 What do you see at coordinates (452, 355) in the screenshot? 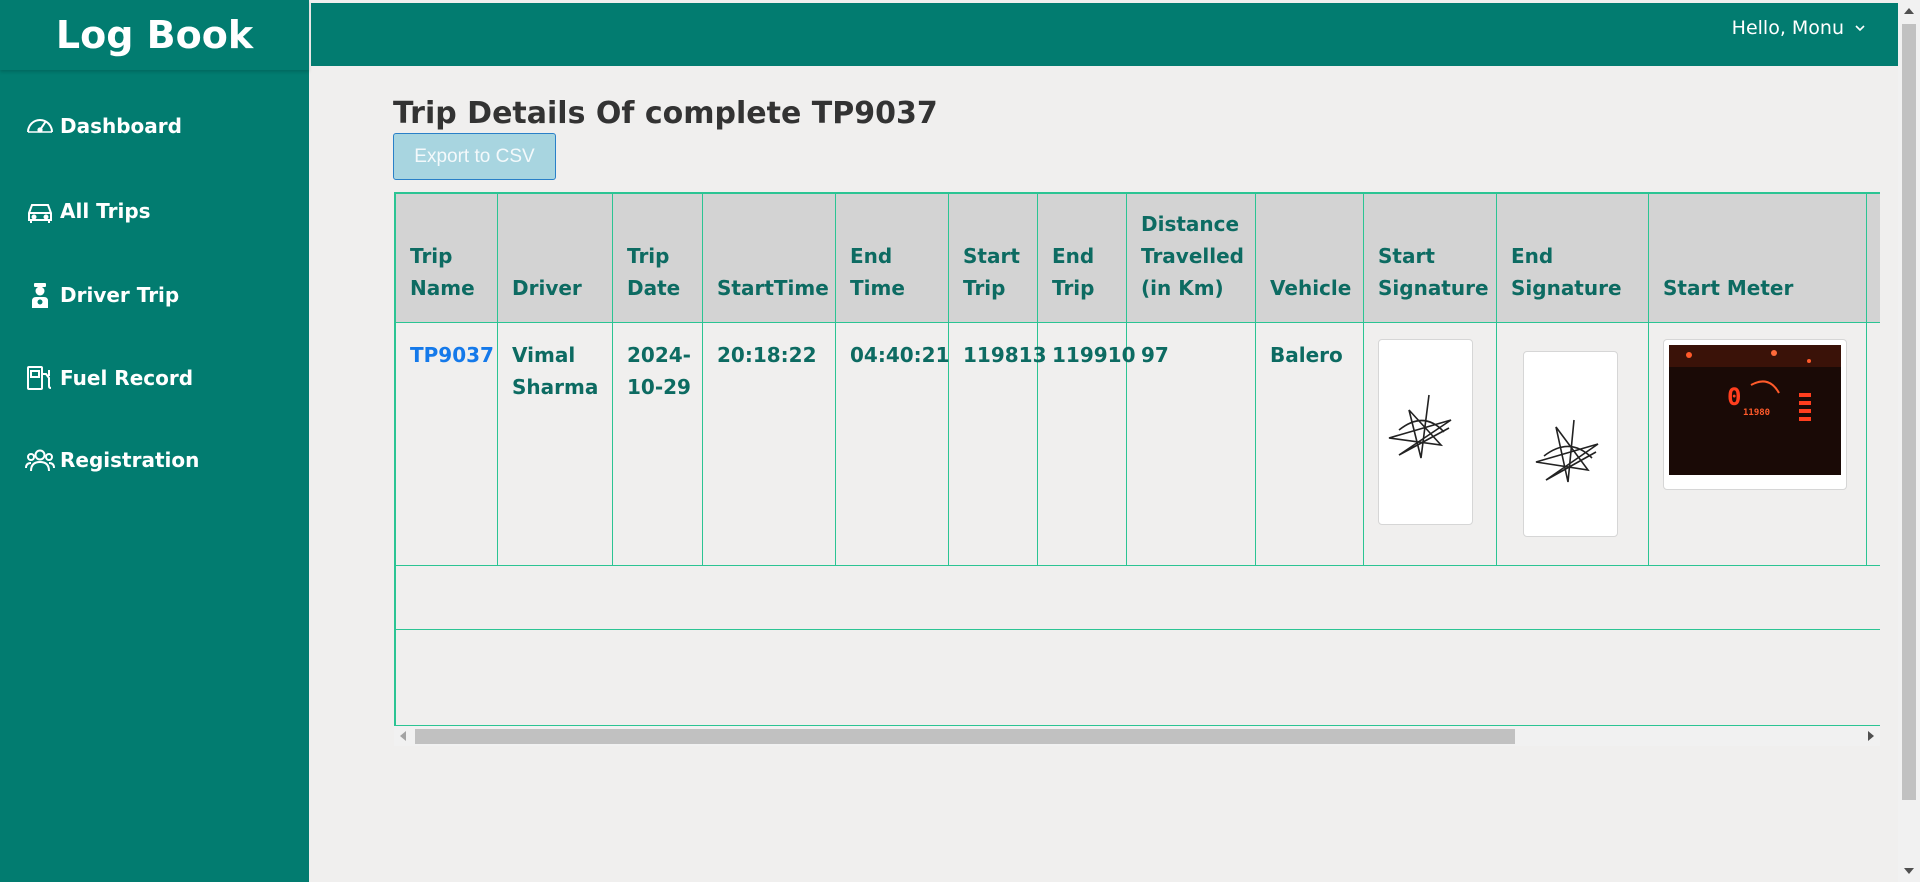
I see `trip-name-link: TP9037` at bounding box center [452, 355].